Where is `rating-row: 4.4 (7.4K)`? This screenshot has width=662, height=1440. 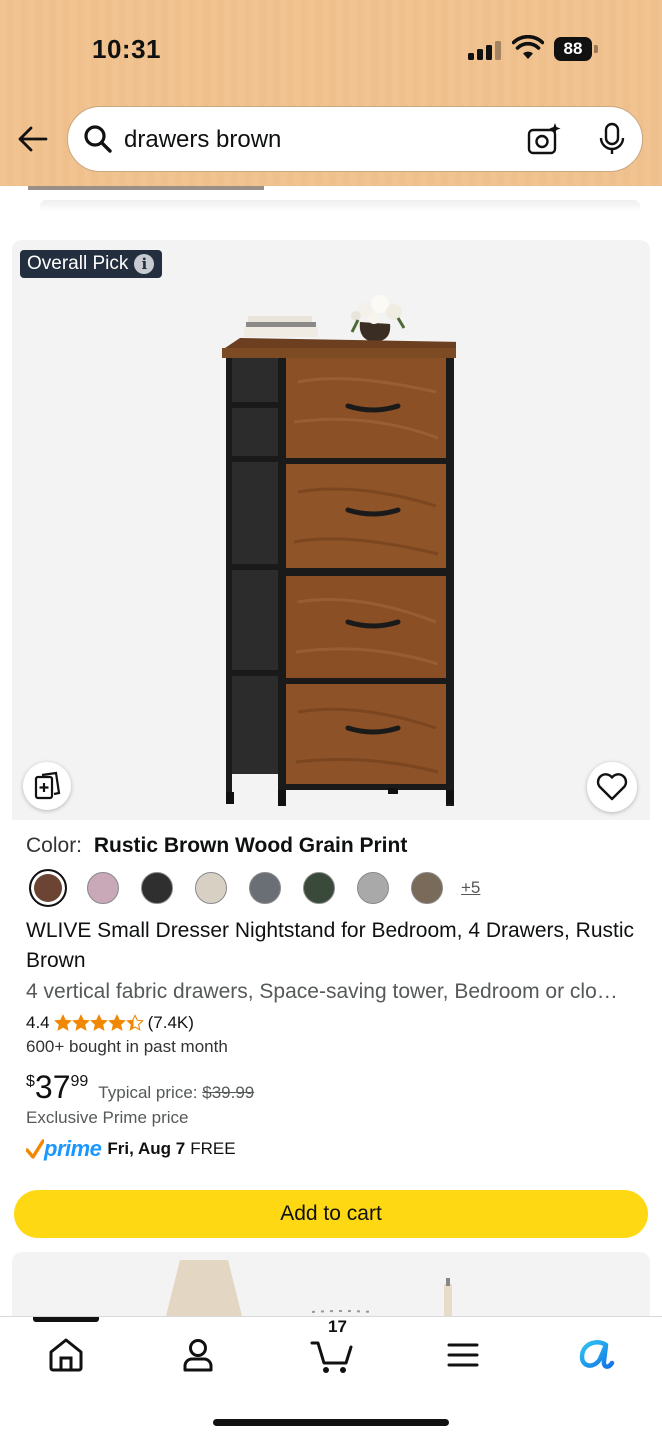 rating-row: 4.4 (7.4K) is located at coordinates (110, 1023).